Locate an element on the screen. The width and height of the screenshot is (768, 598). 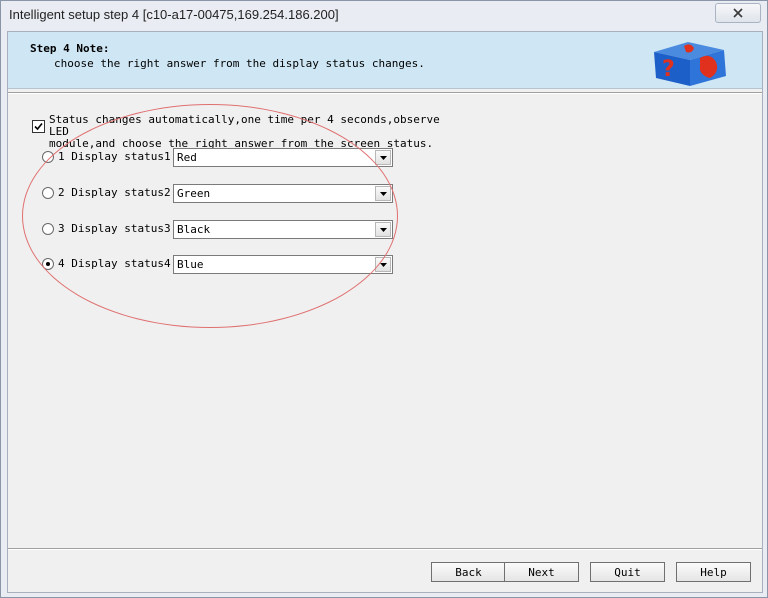
auto-change-checkbox is located at coordinates (38, 126).